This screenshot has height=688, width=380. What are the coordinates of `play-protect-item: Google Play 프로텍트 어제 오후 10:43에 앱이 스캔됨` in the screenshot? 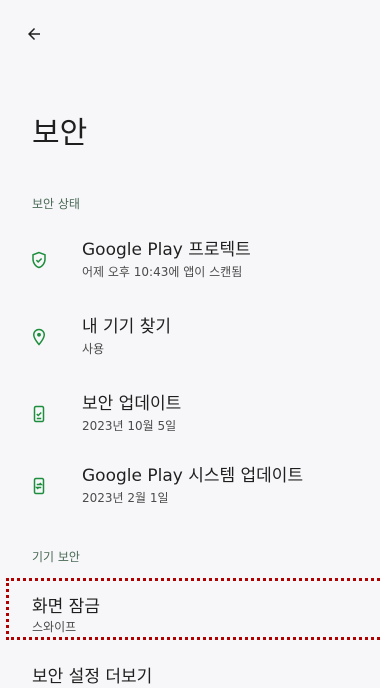 It's located at (190, 260).